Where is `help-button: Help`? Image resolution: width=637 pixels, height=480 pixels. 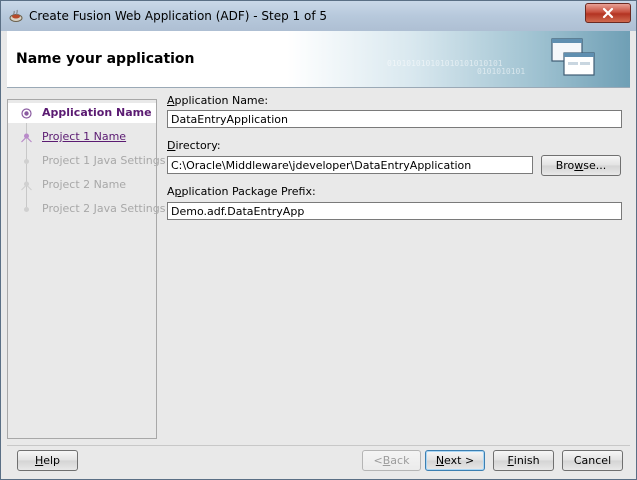
help-button: Help is located at coordinates (47, 460).